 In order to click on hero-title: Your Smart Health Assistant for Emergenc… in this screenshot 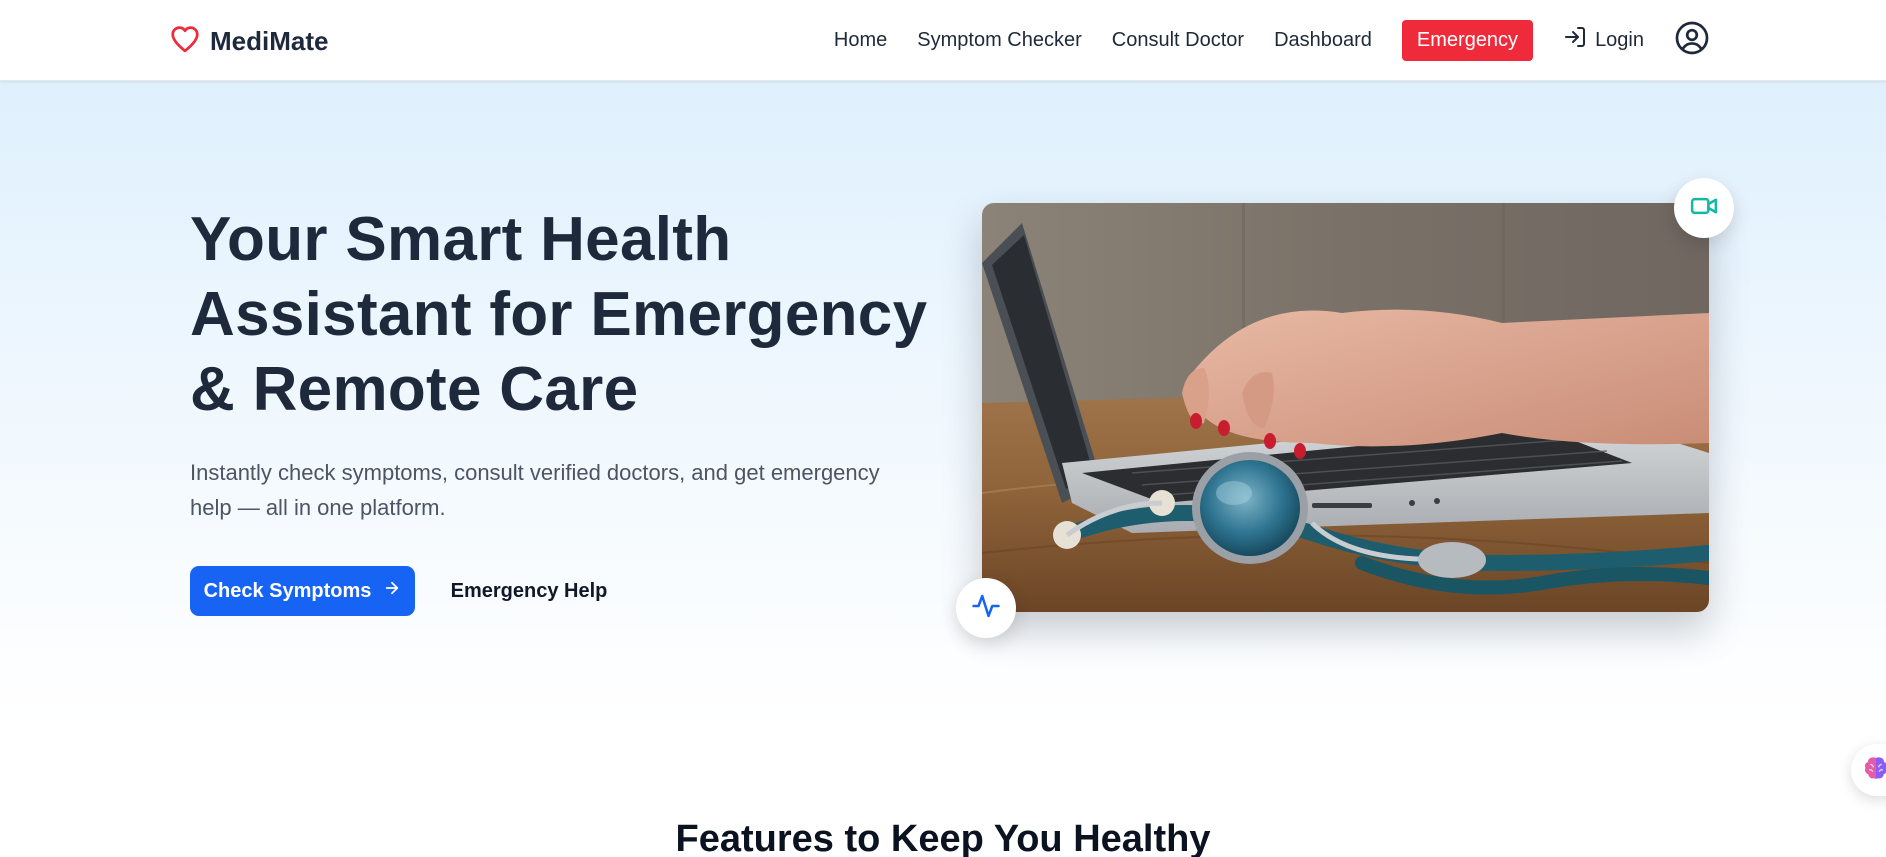, I will do `click(559, 314)`.